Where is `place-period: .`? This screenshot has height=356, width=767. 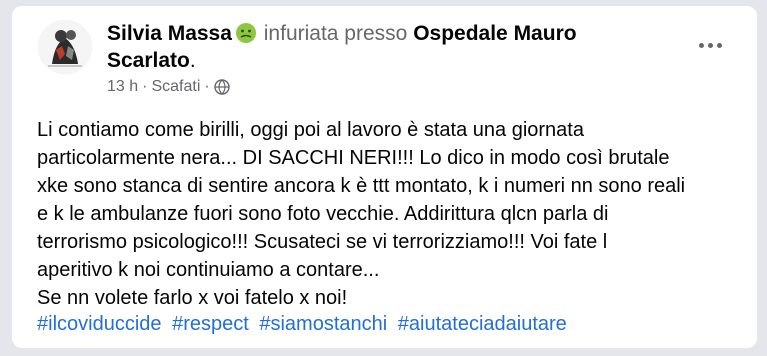 place-period: . is located at coordinates (192, 60).